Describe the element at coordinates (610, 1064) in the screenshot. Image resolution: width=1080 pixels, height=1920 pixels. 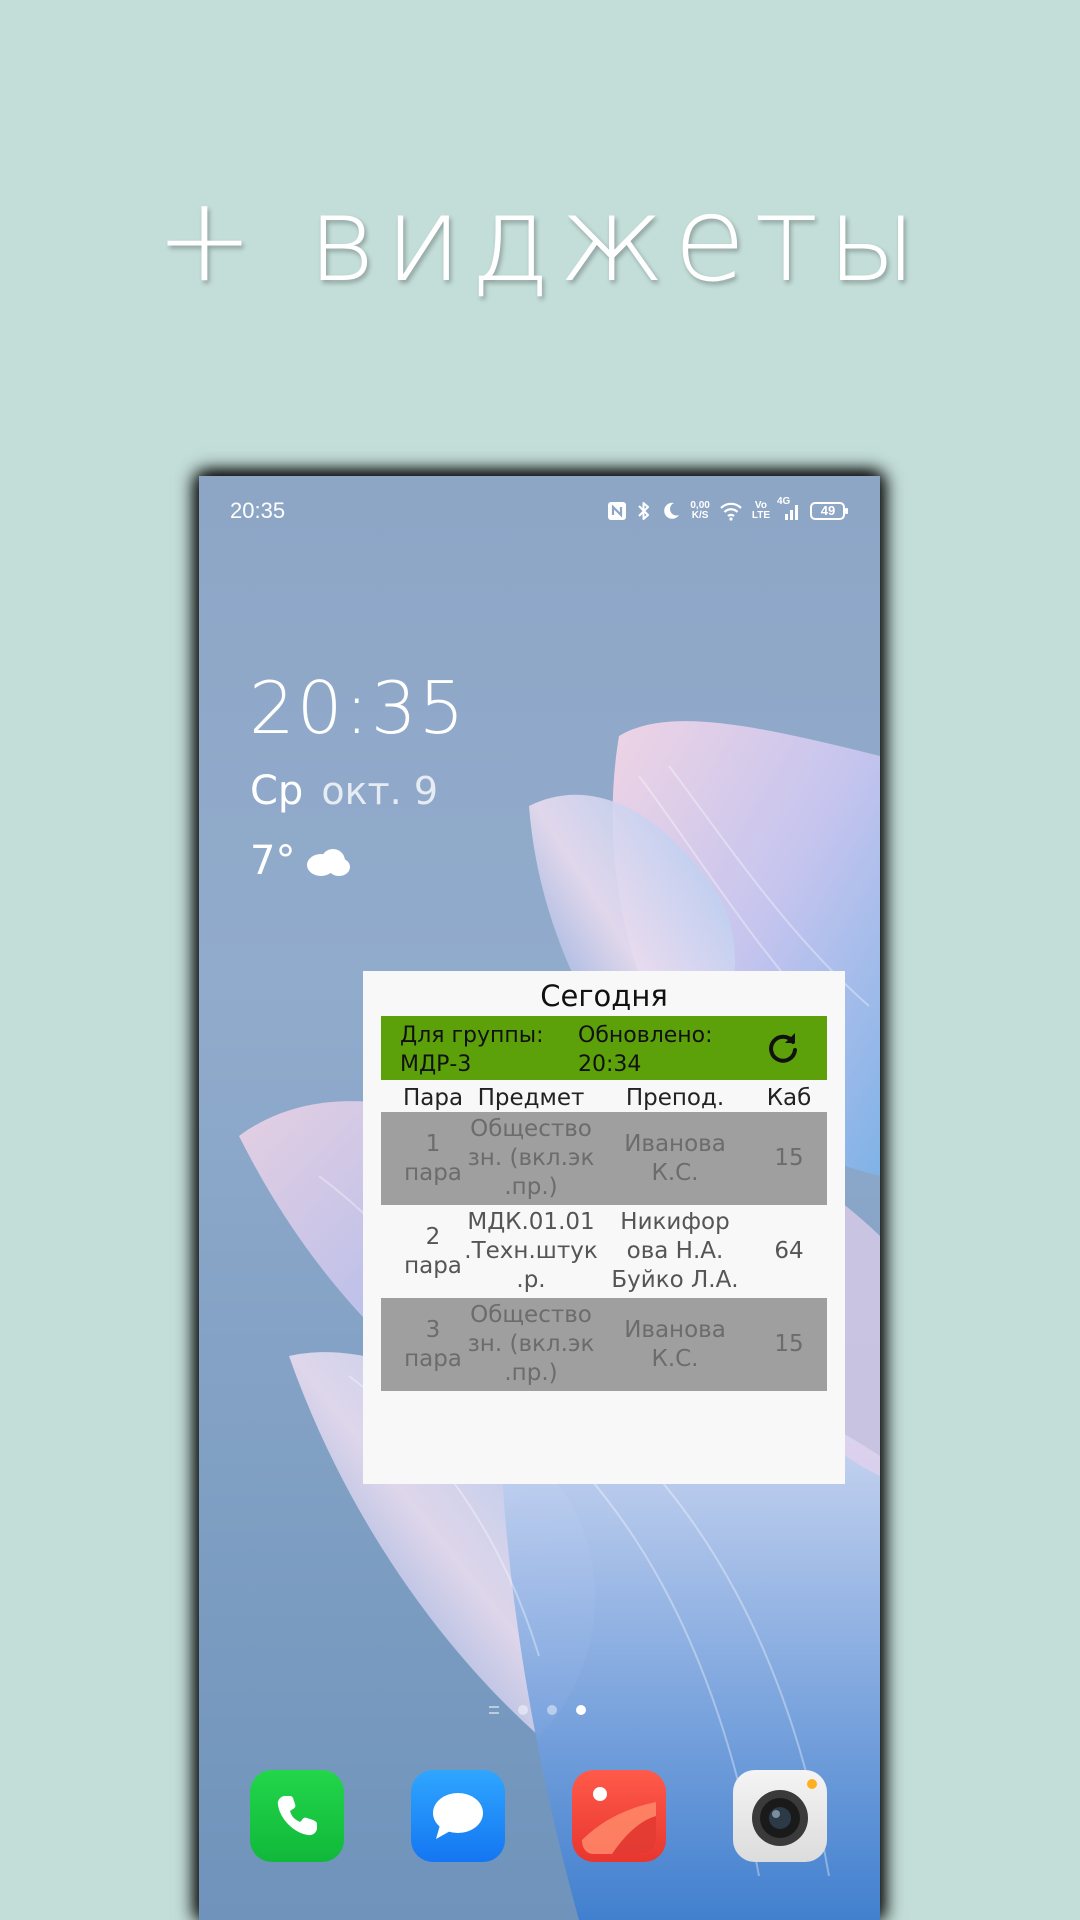
I see `updated-value: 20:34` at that location.